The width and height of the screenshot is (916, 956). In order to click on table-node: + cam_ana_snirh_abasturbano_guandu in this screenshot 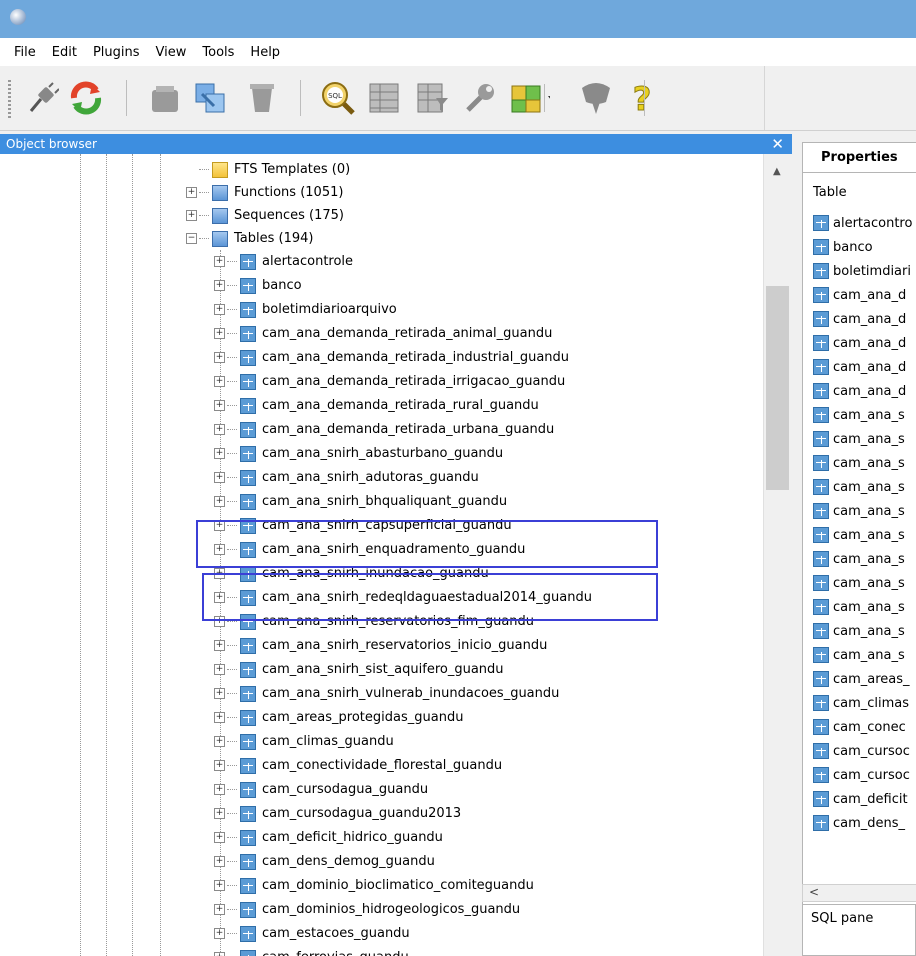, I will do `click(358, 453)`.